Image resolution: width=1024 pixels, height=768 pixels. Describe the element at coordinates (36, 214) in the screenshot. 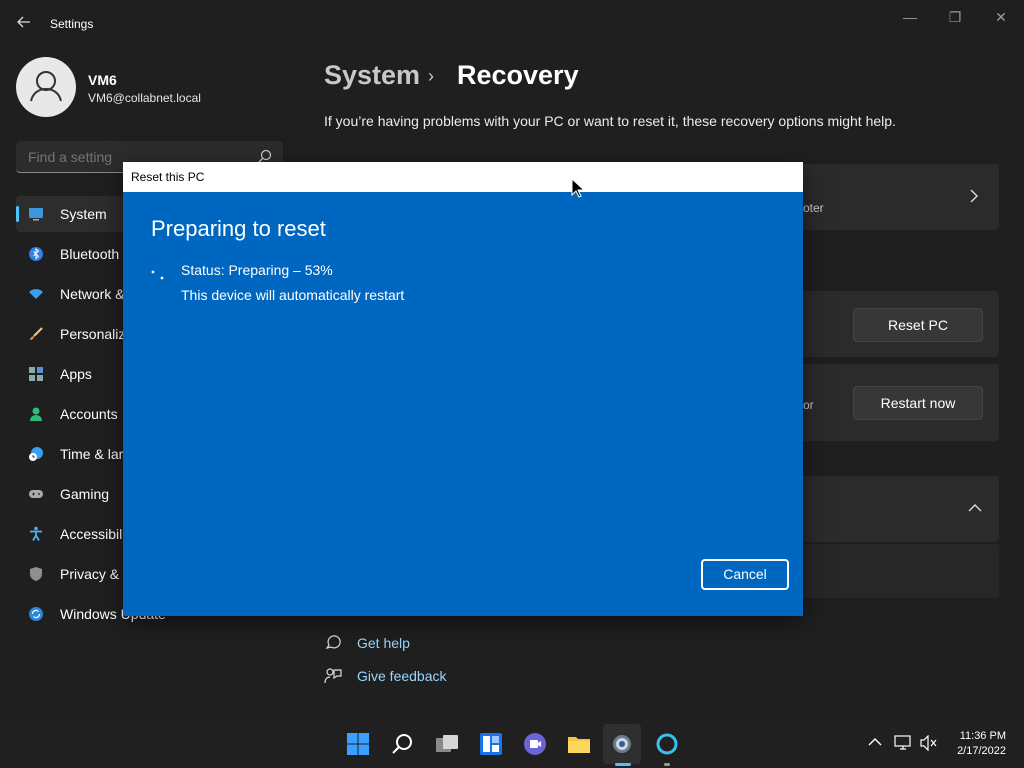

I see `monitor-icon` at that location.